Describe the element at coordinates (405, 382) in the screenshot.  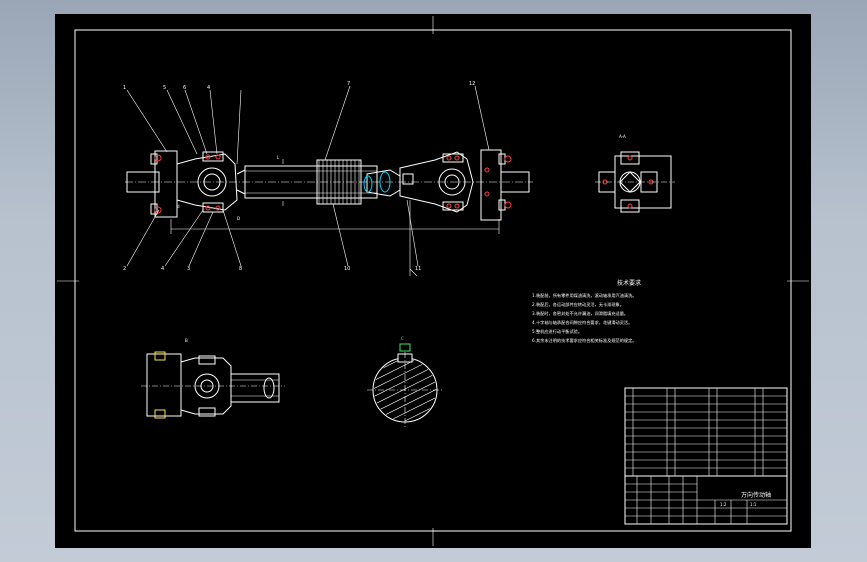
I see `section-view-c: C` at that location.